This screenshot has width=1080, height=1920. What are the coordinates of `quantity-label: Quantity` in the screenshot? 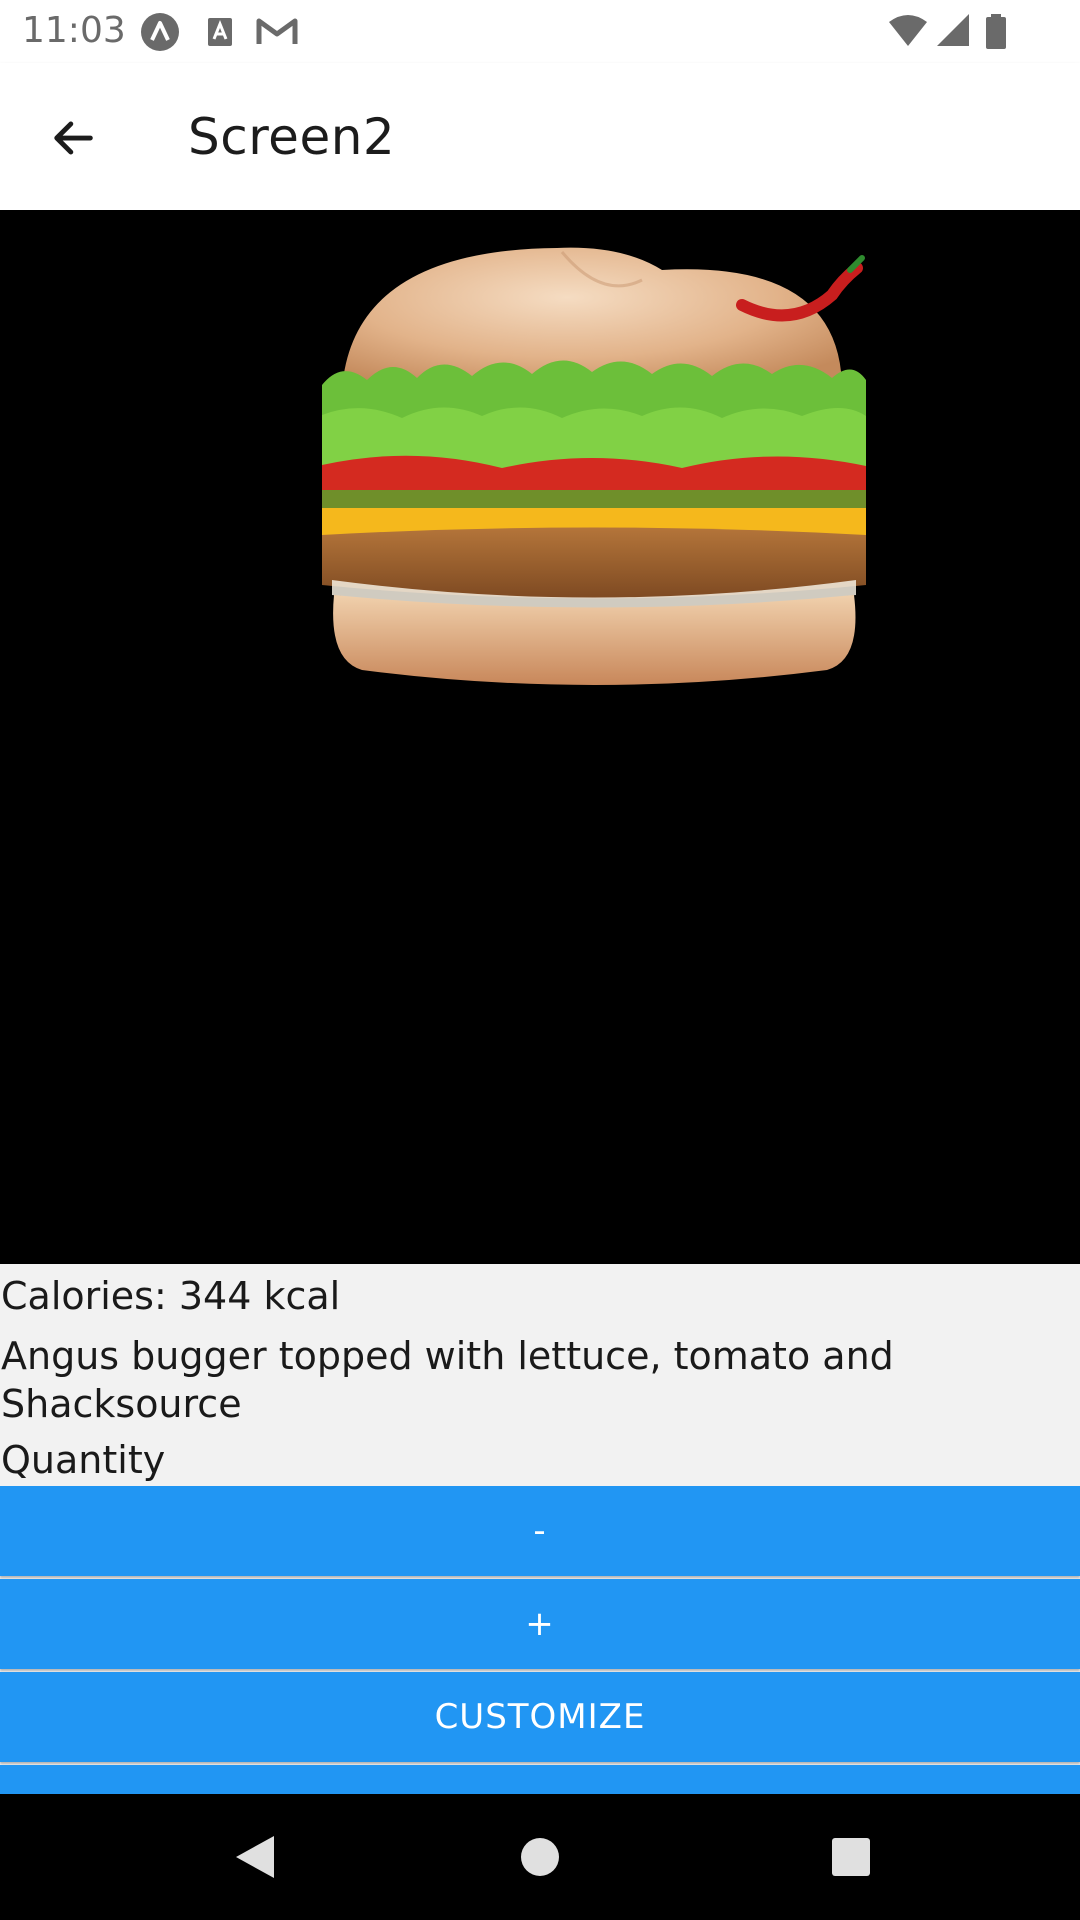 It's located at (83, 1460).